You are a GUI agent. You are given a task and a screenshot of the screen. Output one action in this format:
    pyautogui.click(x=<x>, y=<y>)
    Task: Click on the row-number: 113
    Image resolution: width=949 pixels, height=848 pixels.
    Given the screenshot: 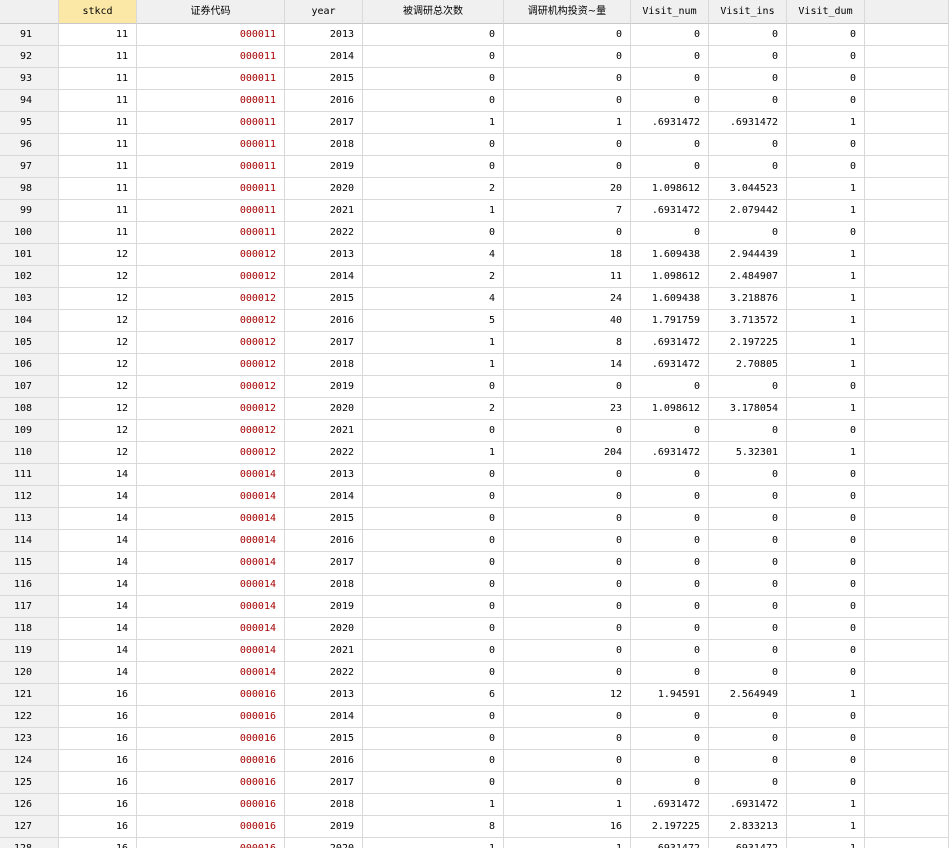 What is the action you would take?
    pyautogui.click(x=29, y=519)
    